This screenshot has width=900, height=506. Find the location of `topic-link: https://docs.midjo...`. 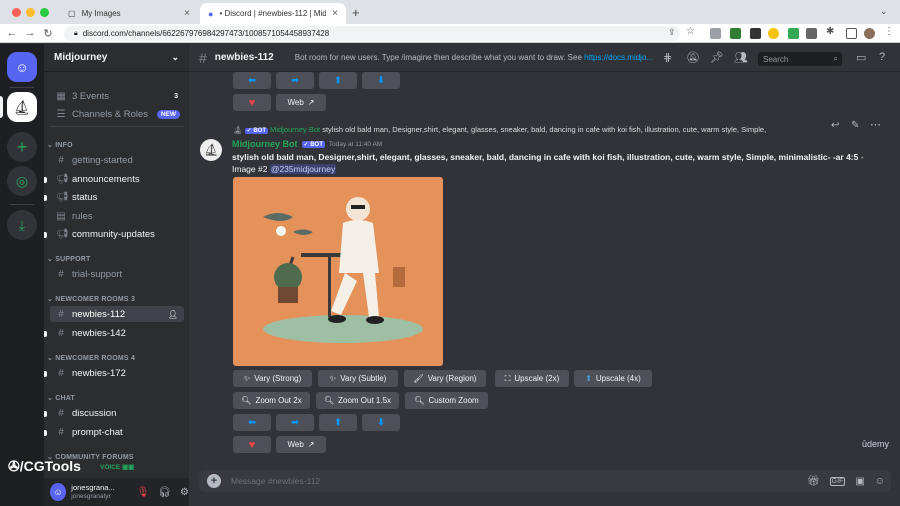

topic-link: https://docs.midjo... is located at coordinates (618, 57).